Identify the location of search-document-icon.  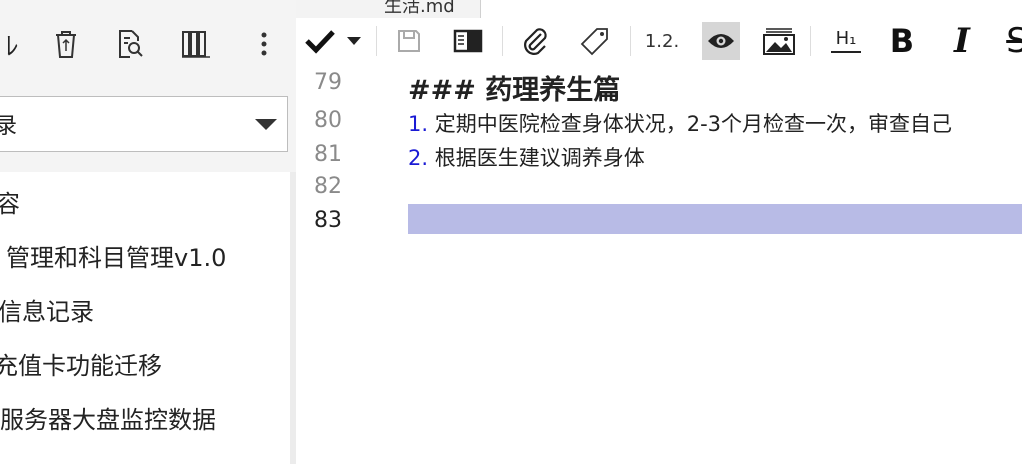
(130, 44).